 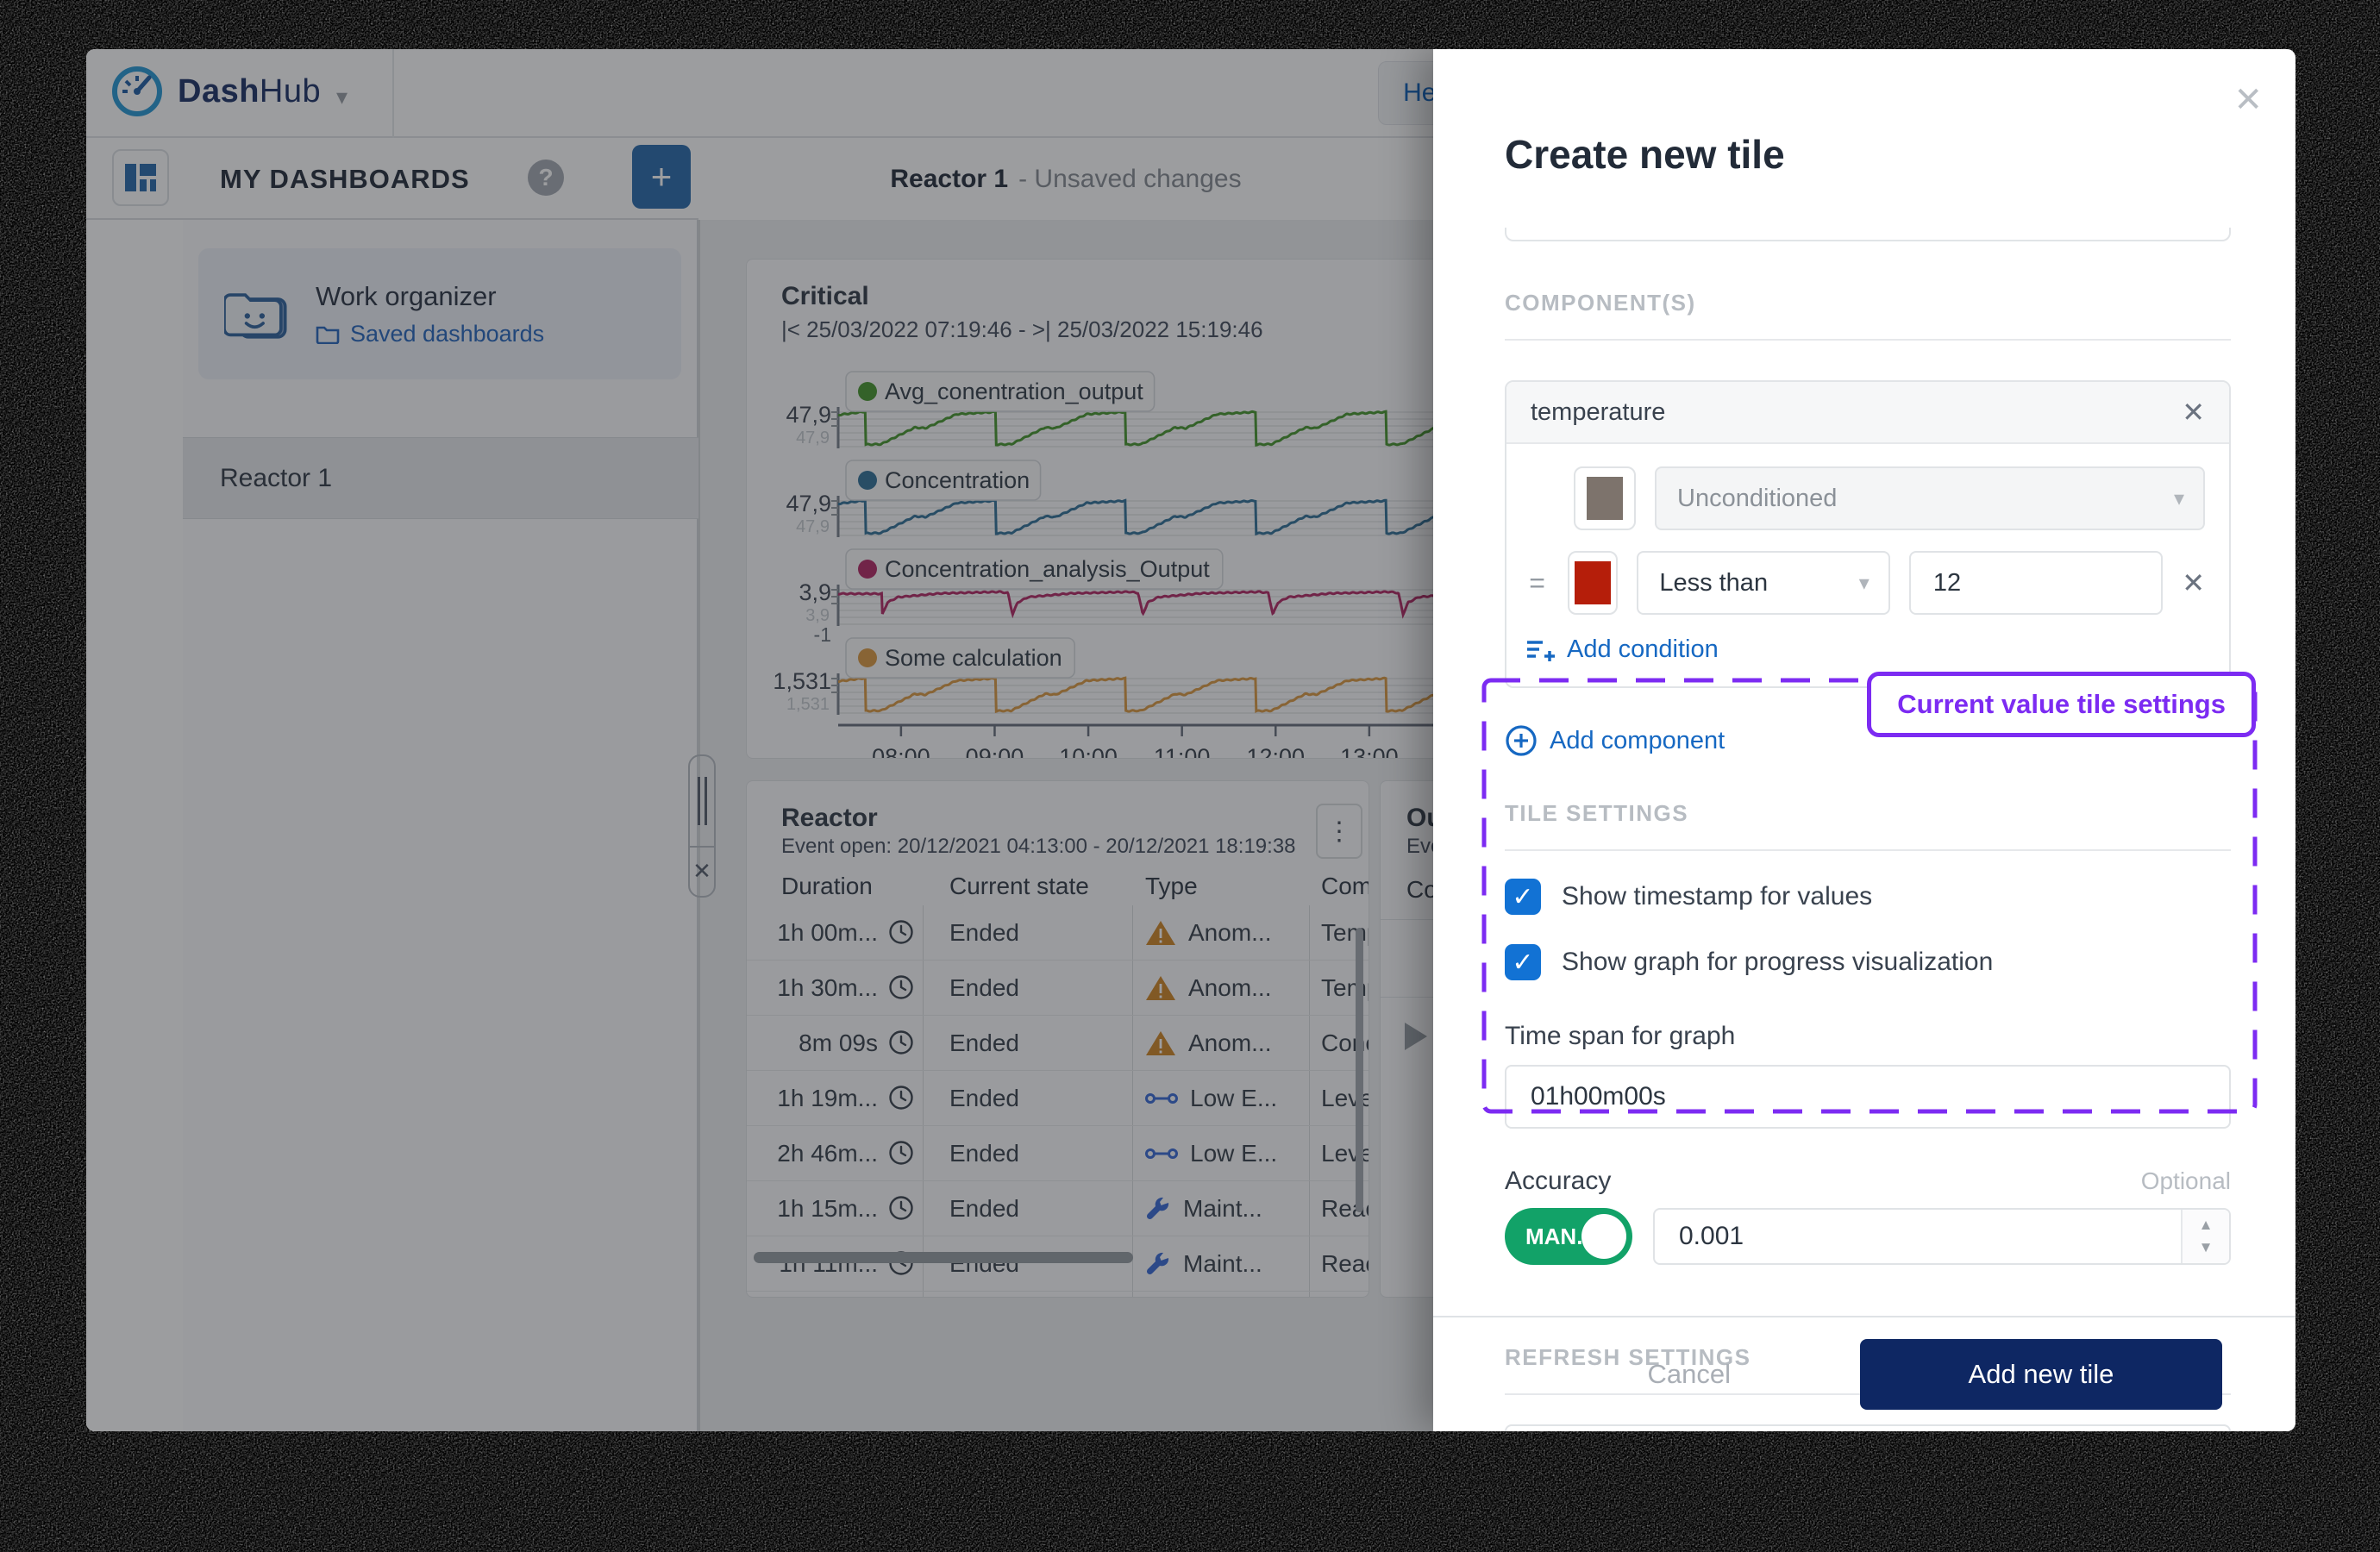 I want to click on accuracy-label: Accuracy, so click(x=1559, y=1181).